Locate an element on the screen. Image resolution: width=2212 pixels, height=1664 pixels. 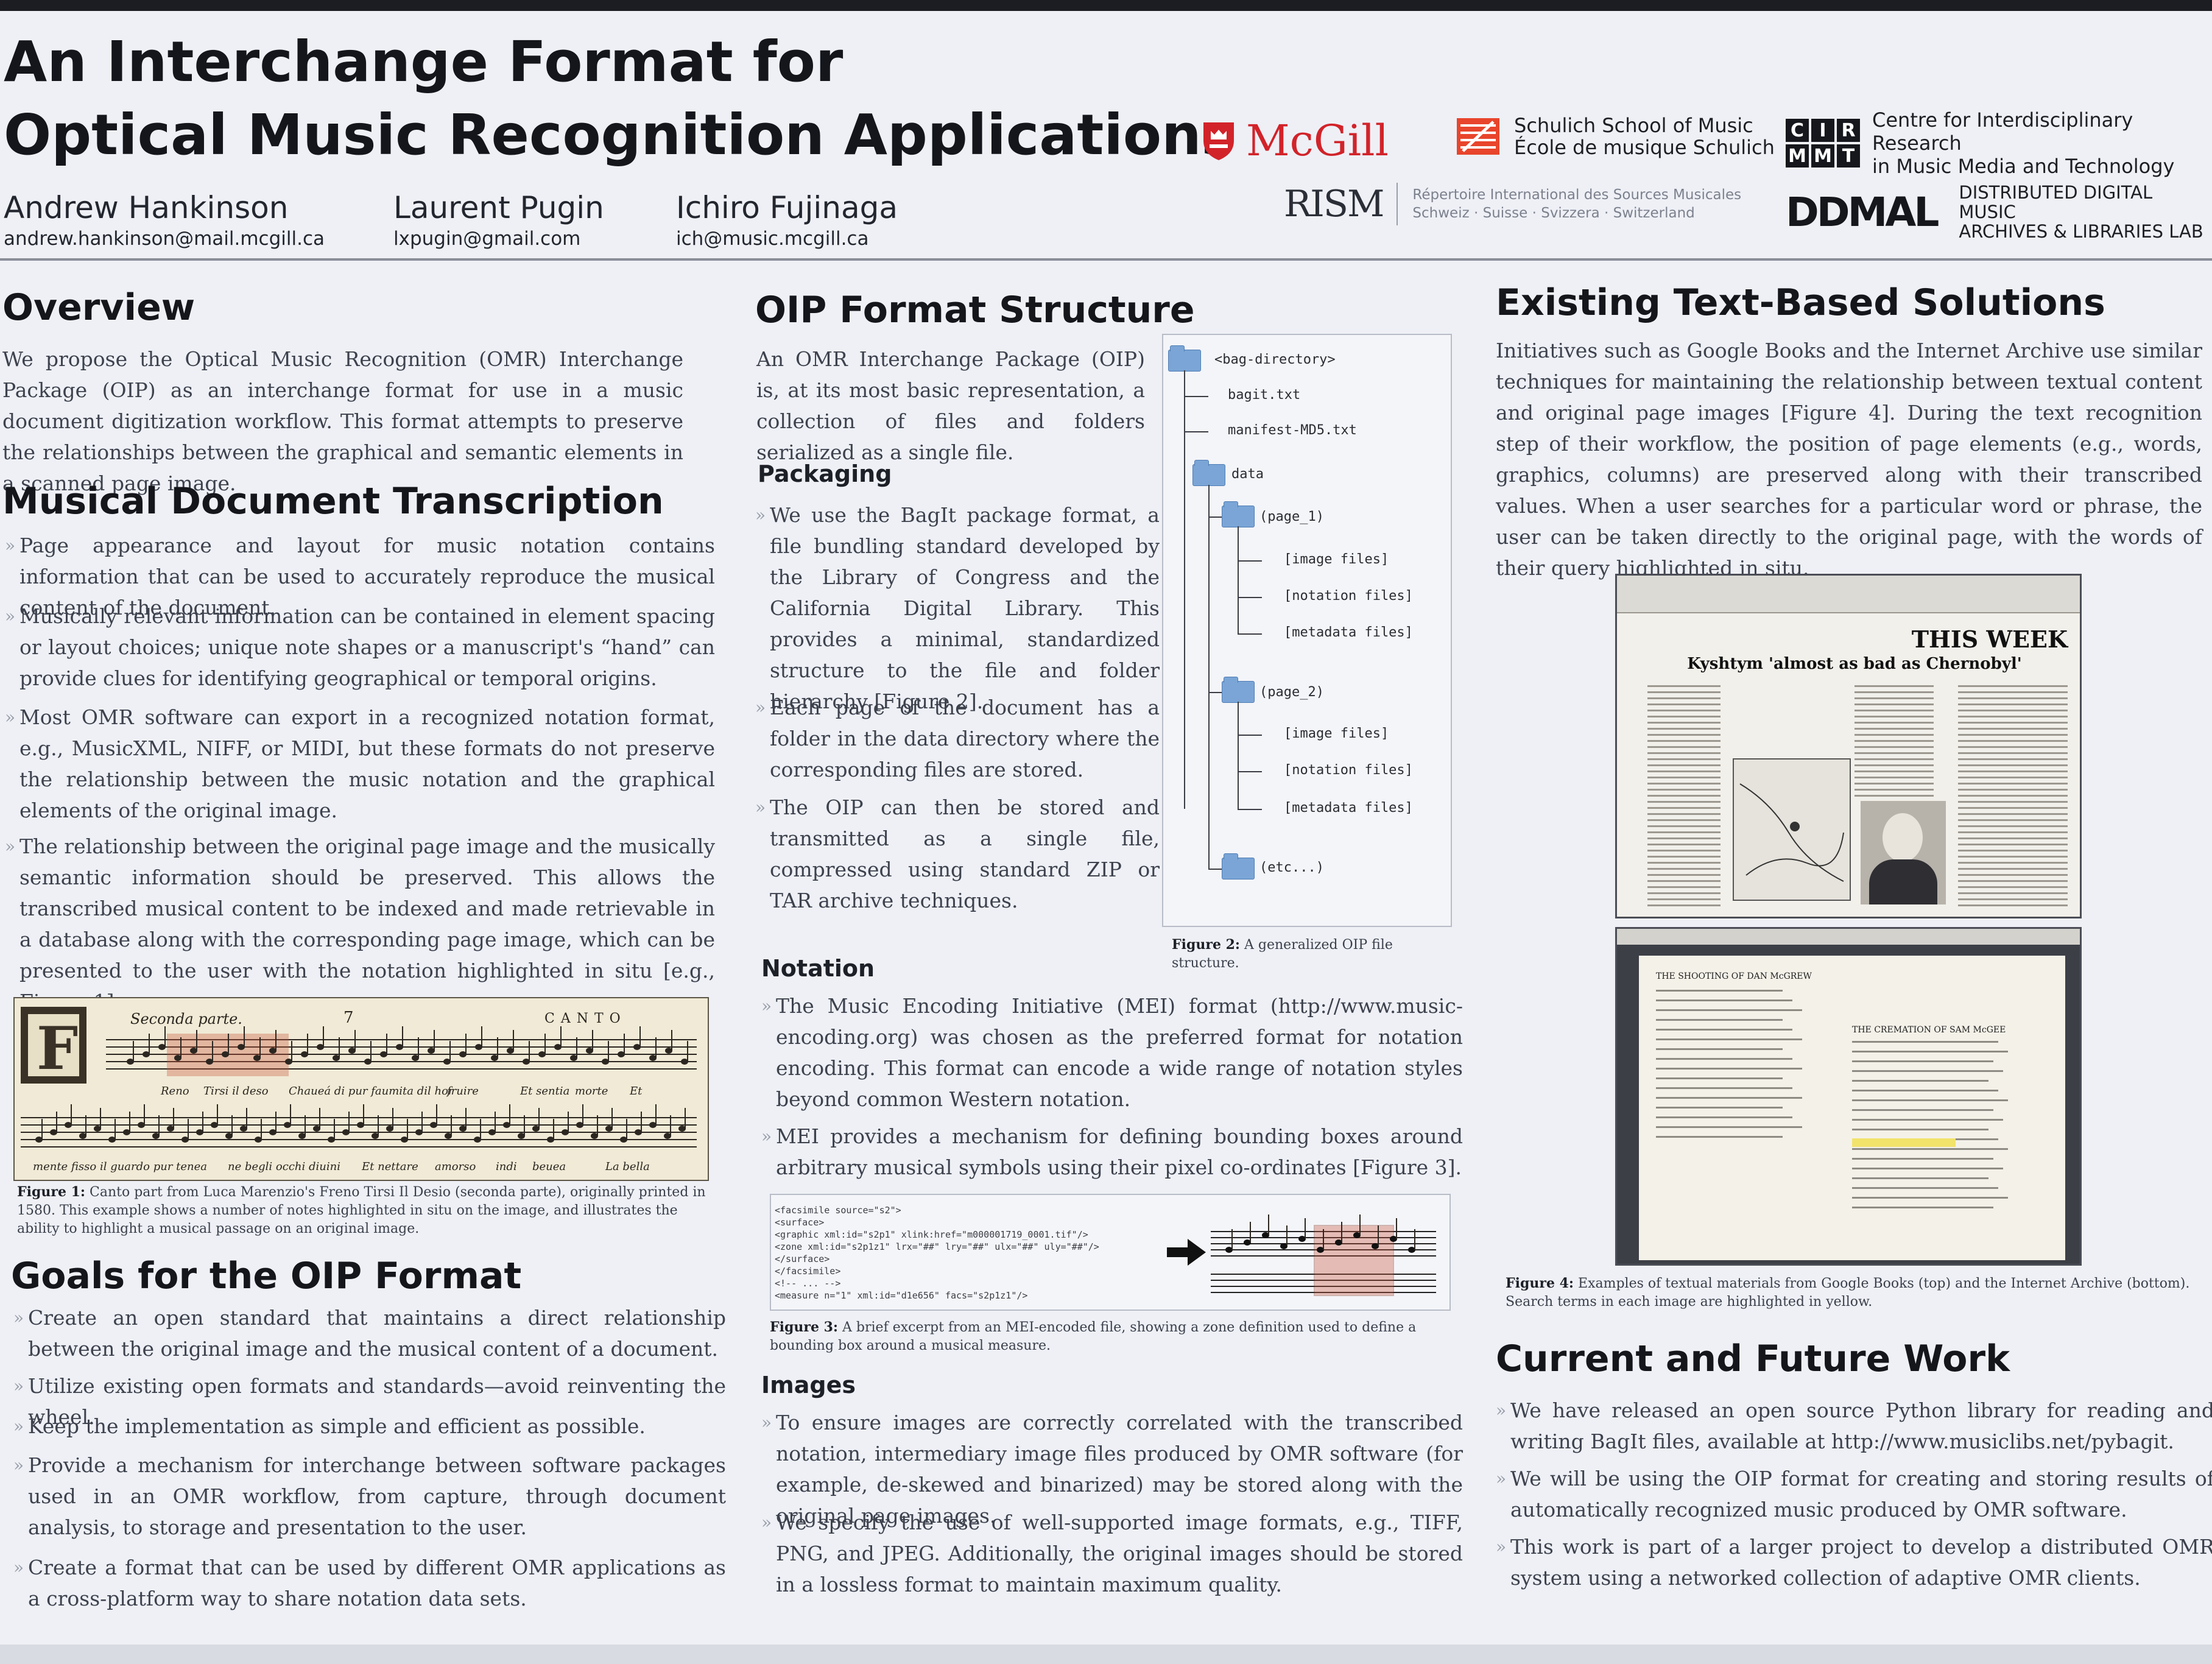
lyric: Chaueá di pur faumita dil hor is located at coordinates (371, 1091).